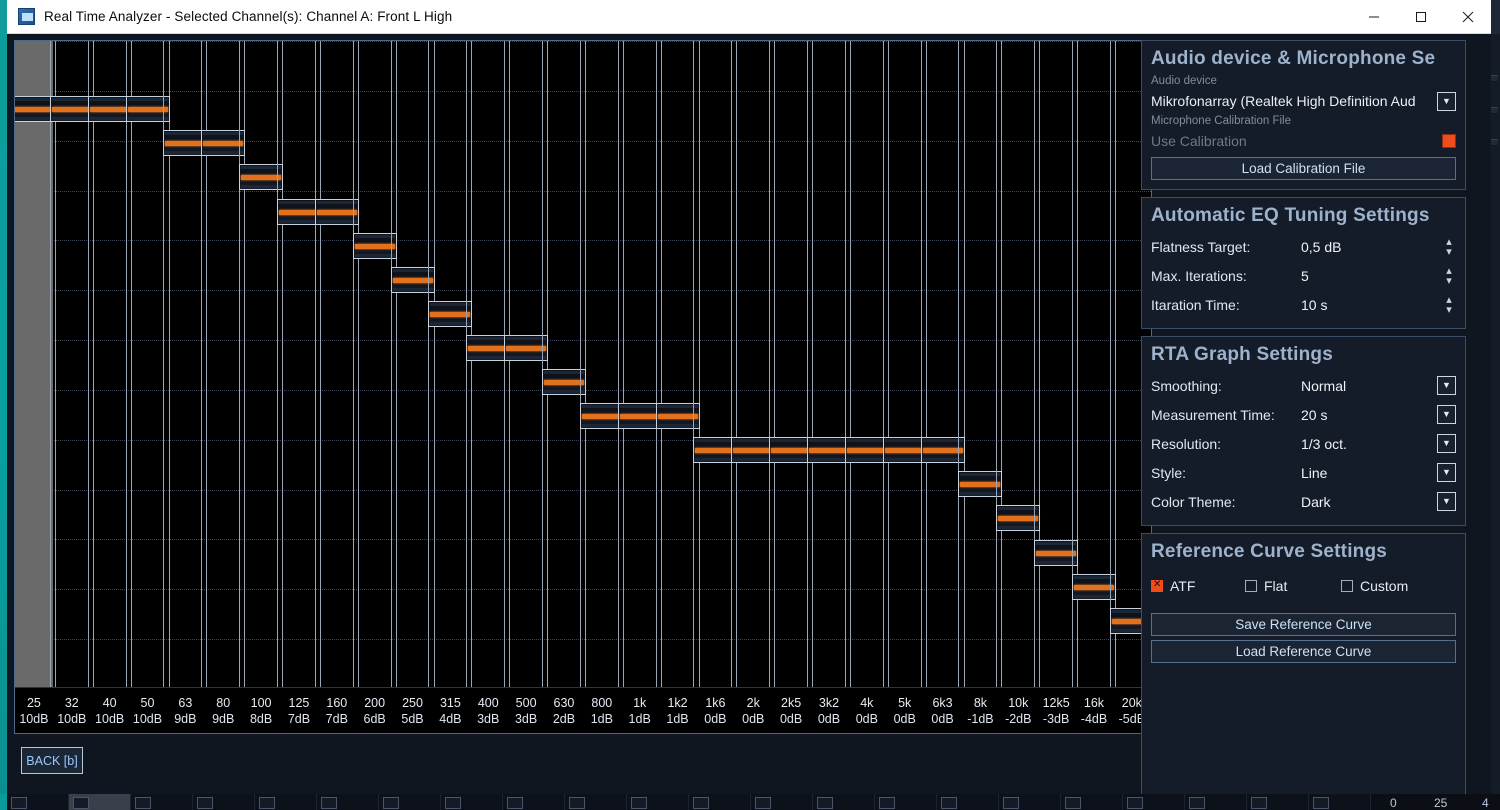 This screenshot has width=1500, height=810. What do you see at coordinates (1446, 101) in the screenshot?
I see `chevron-down-icon: ▼` at bounding box center [1446, 101].